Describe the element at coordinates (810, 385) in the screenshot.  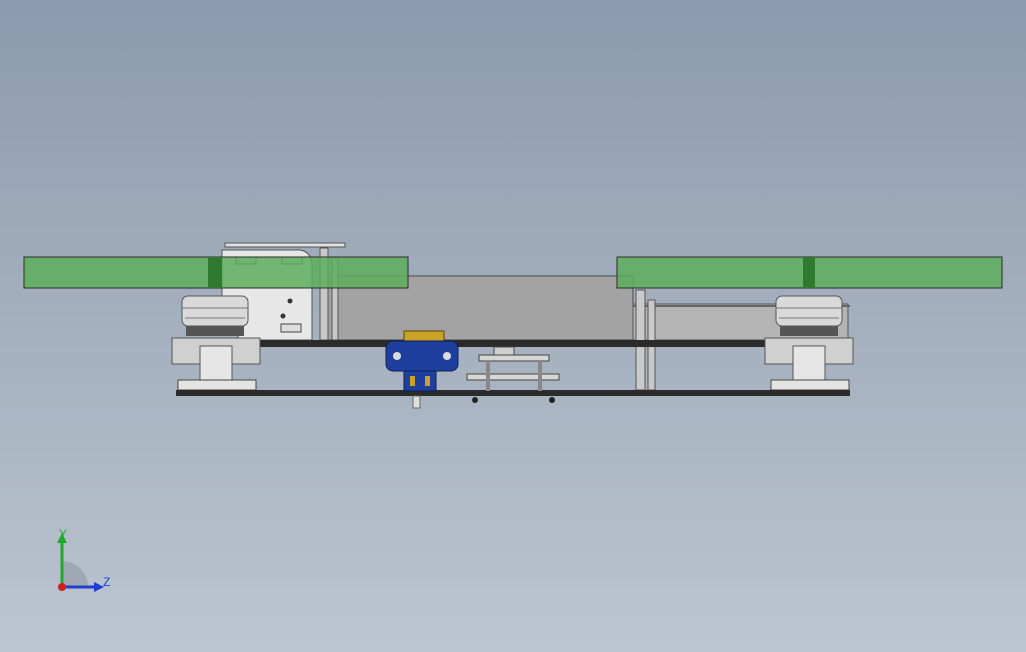
I see `right-motor-foot` at that location.